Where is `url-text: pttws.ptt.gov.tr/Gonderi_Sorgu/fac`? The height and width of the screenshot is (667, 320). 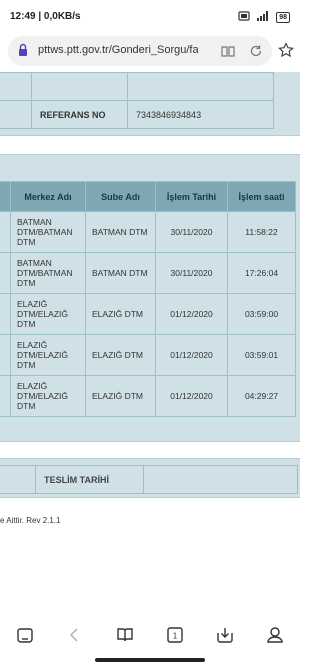 url-text: pttws.ptt.gov.tr/Gonderi_Sorgu/fac is located at coordinates (118, 50).